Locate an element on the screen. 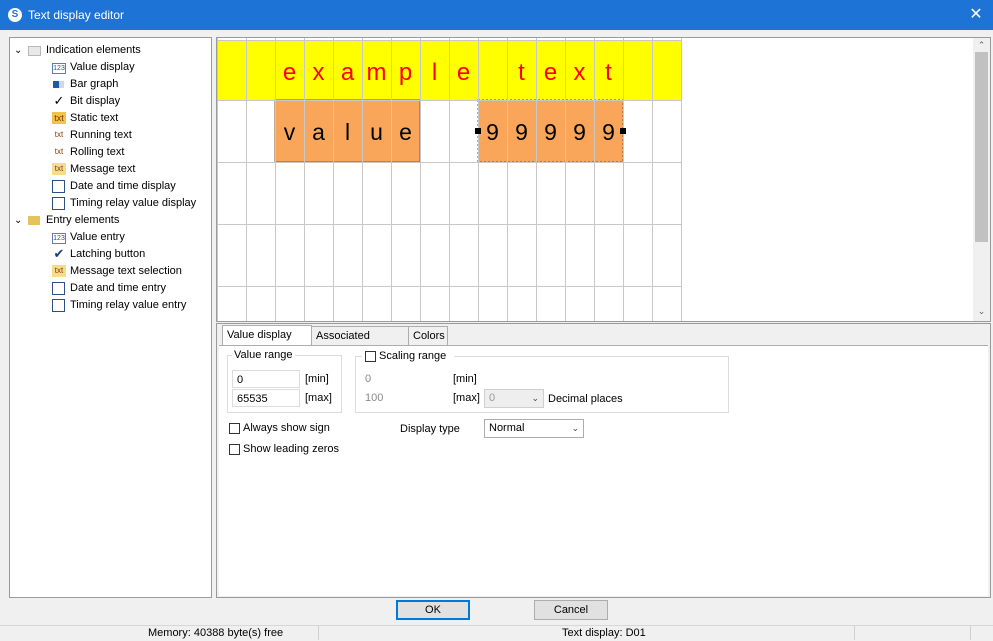  tree-item-label: Message text selection is located at coordinates (126, 271).